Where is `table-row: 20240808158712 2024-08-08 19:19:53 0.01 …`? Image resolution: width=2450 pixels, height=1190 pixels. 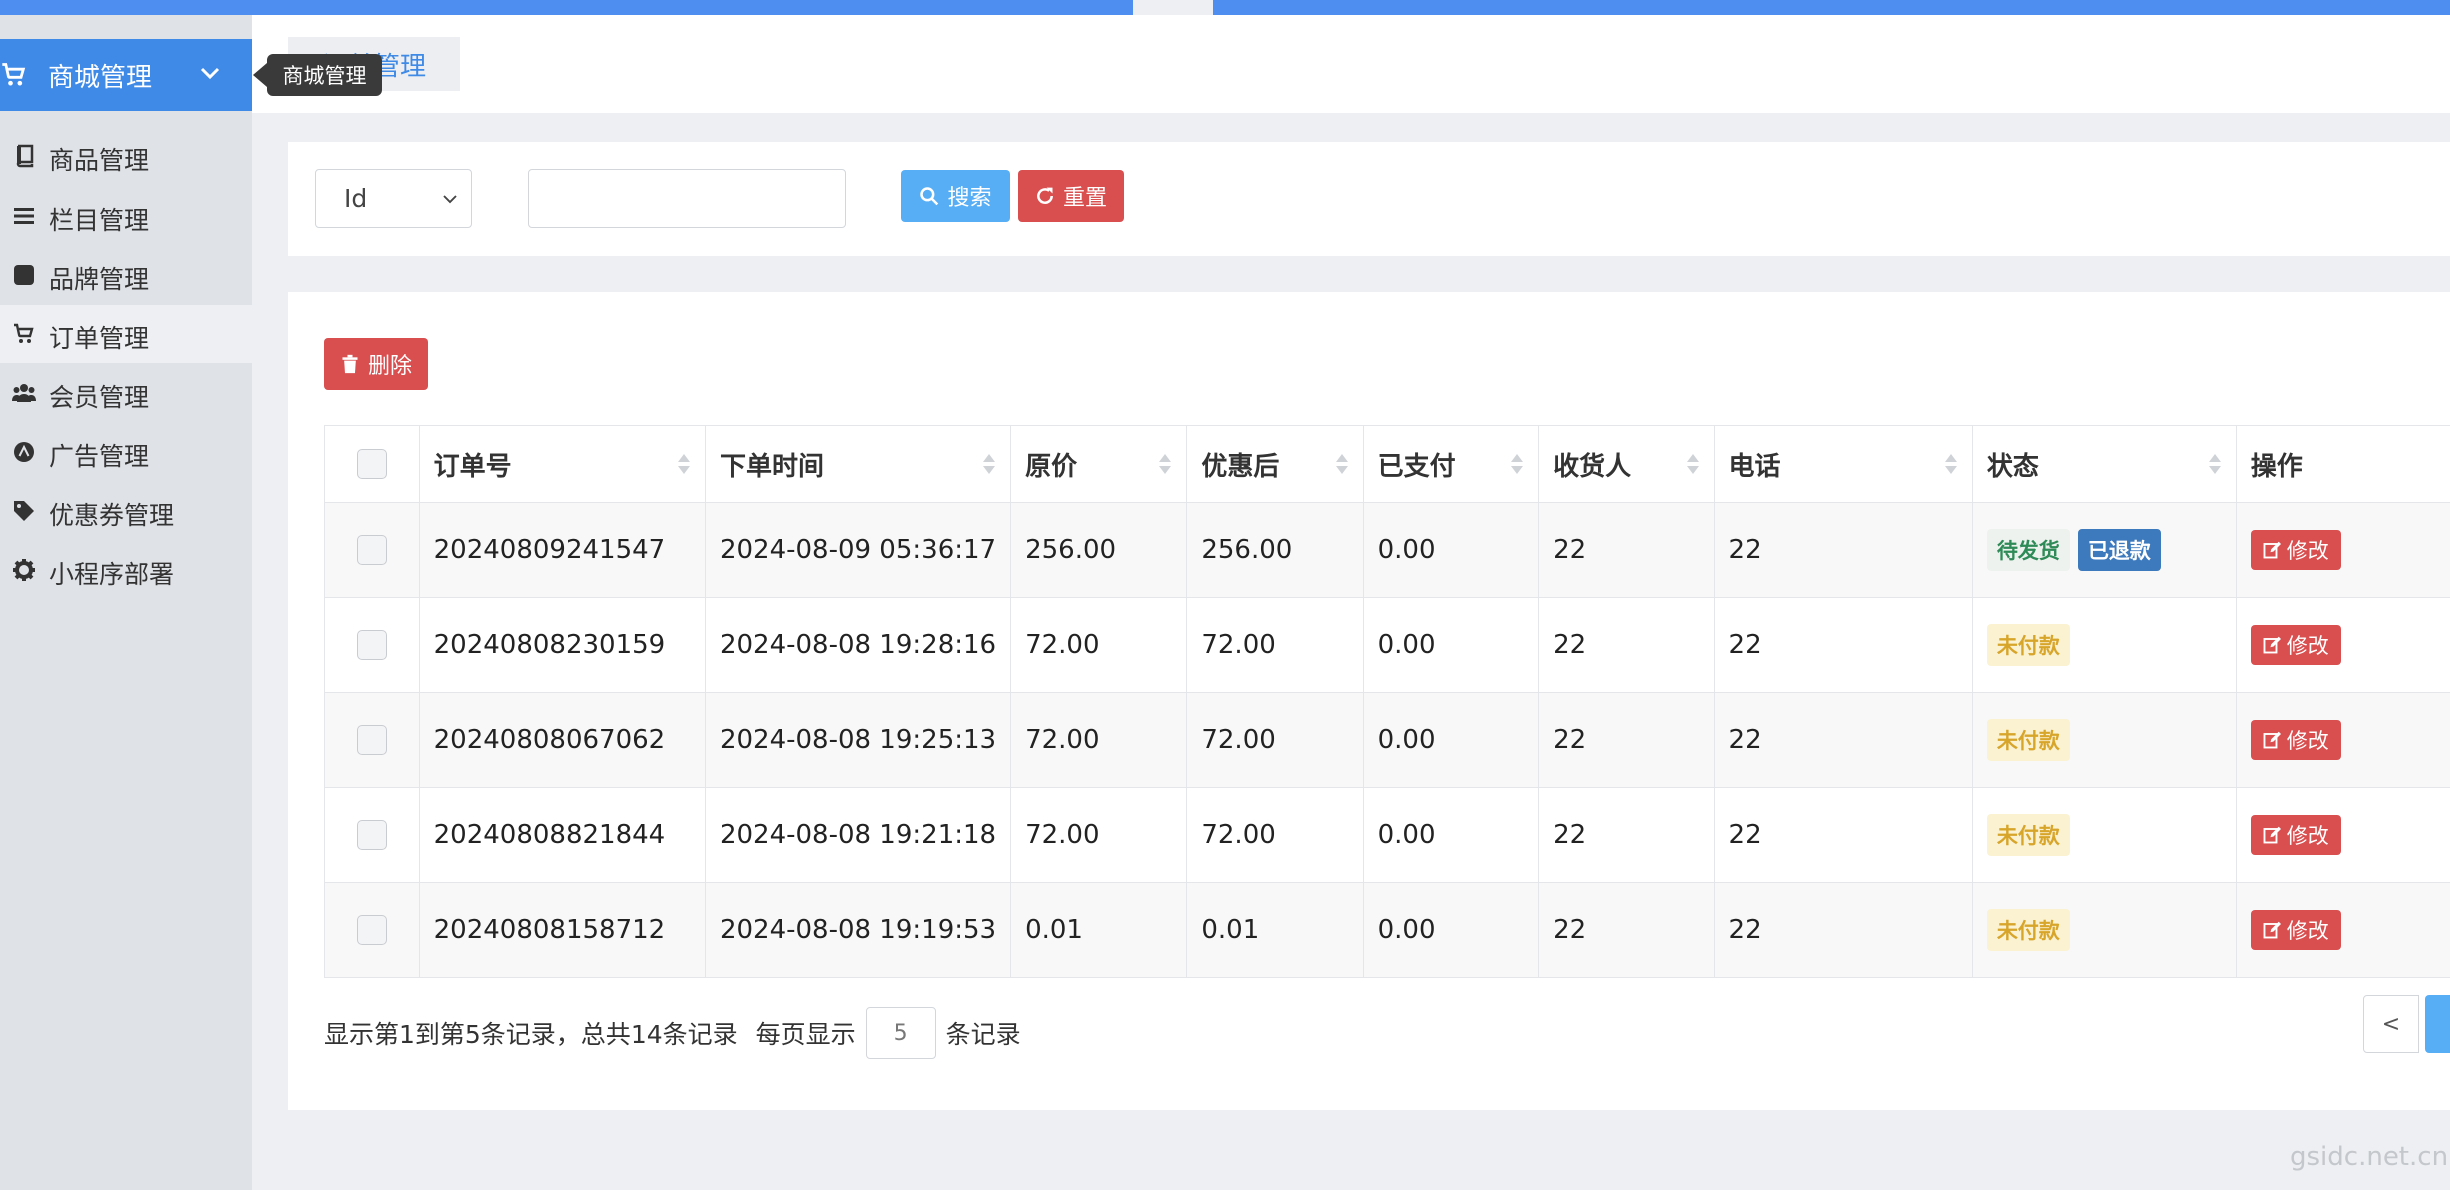 table-row: 20240808158712 2024-08-08 19:19:53 0.01 … is located at coordinates (1387, 930).